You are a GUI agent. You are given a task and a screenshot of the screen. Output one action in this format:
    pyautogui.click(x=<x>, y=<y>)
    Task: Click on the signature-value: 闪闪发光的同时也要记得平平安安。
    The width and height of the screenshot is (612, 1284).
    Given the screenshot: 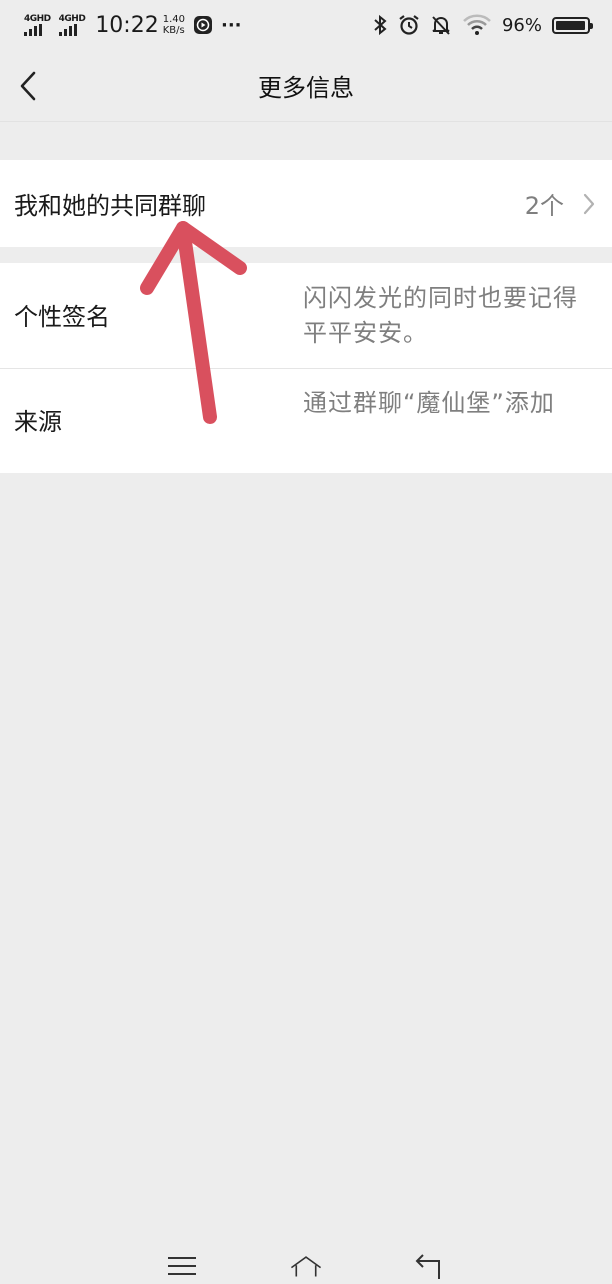 What is the action you would take?
    pyautogui.click(x=440, y=315)
    